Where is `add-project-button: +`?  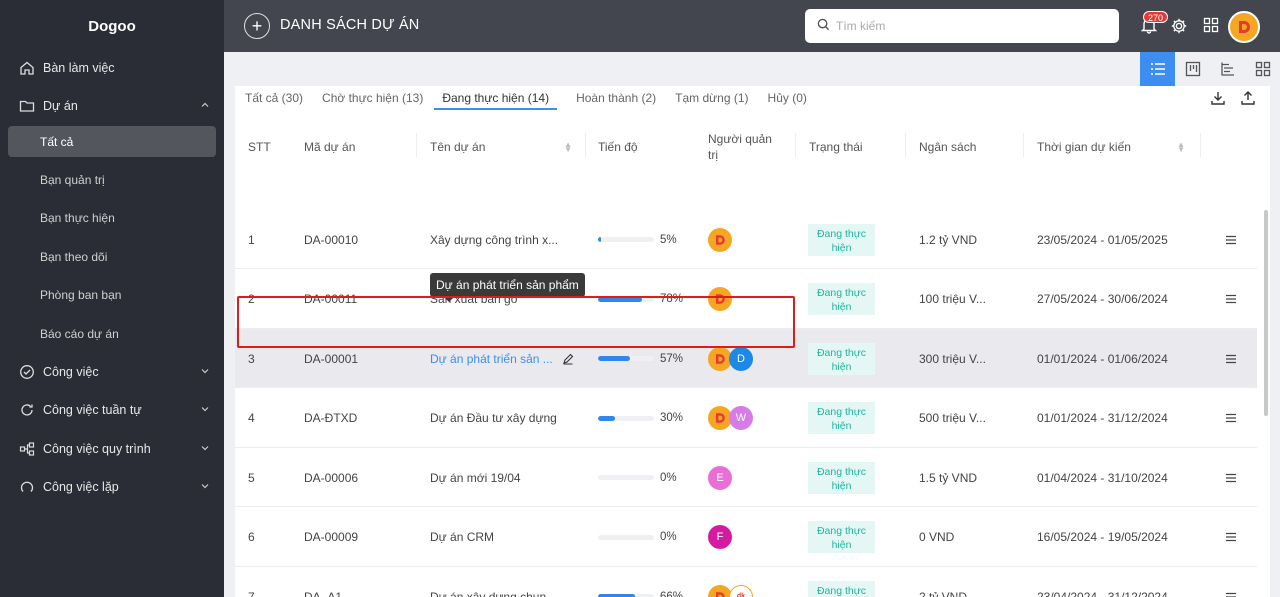
add-project-button: + is located at coordinates (257, 26).